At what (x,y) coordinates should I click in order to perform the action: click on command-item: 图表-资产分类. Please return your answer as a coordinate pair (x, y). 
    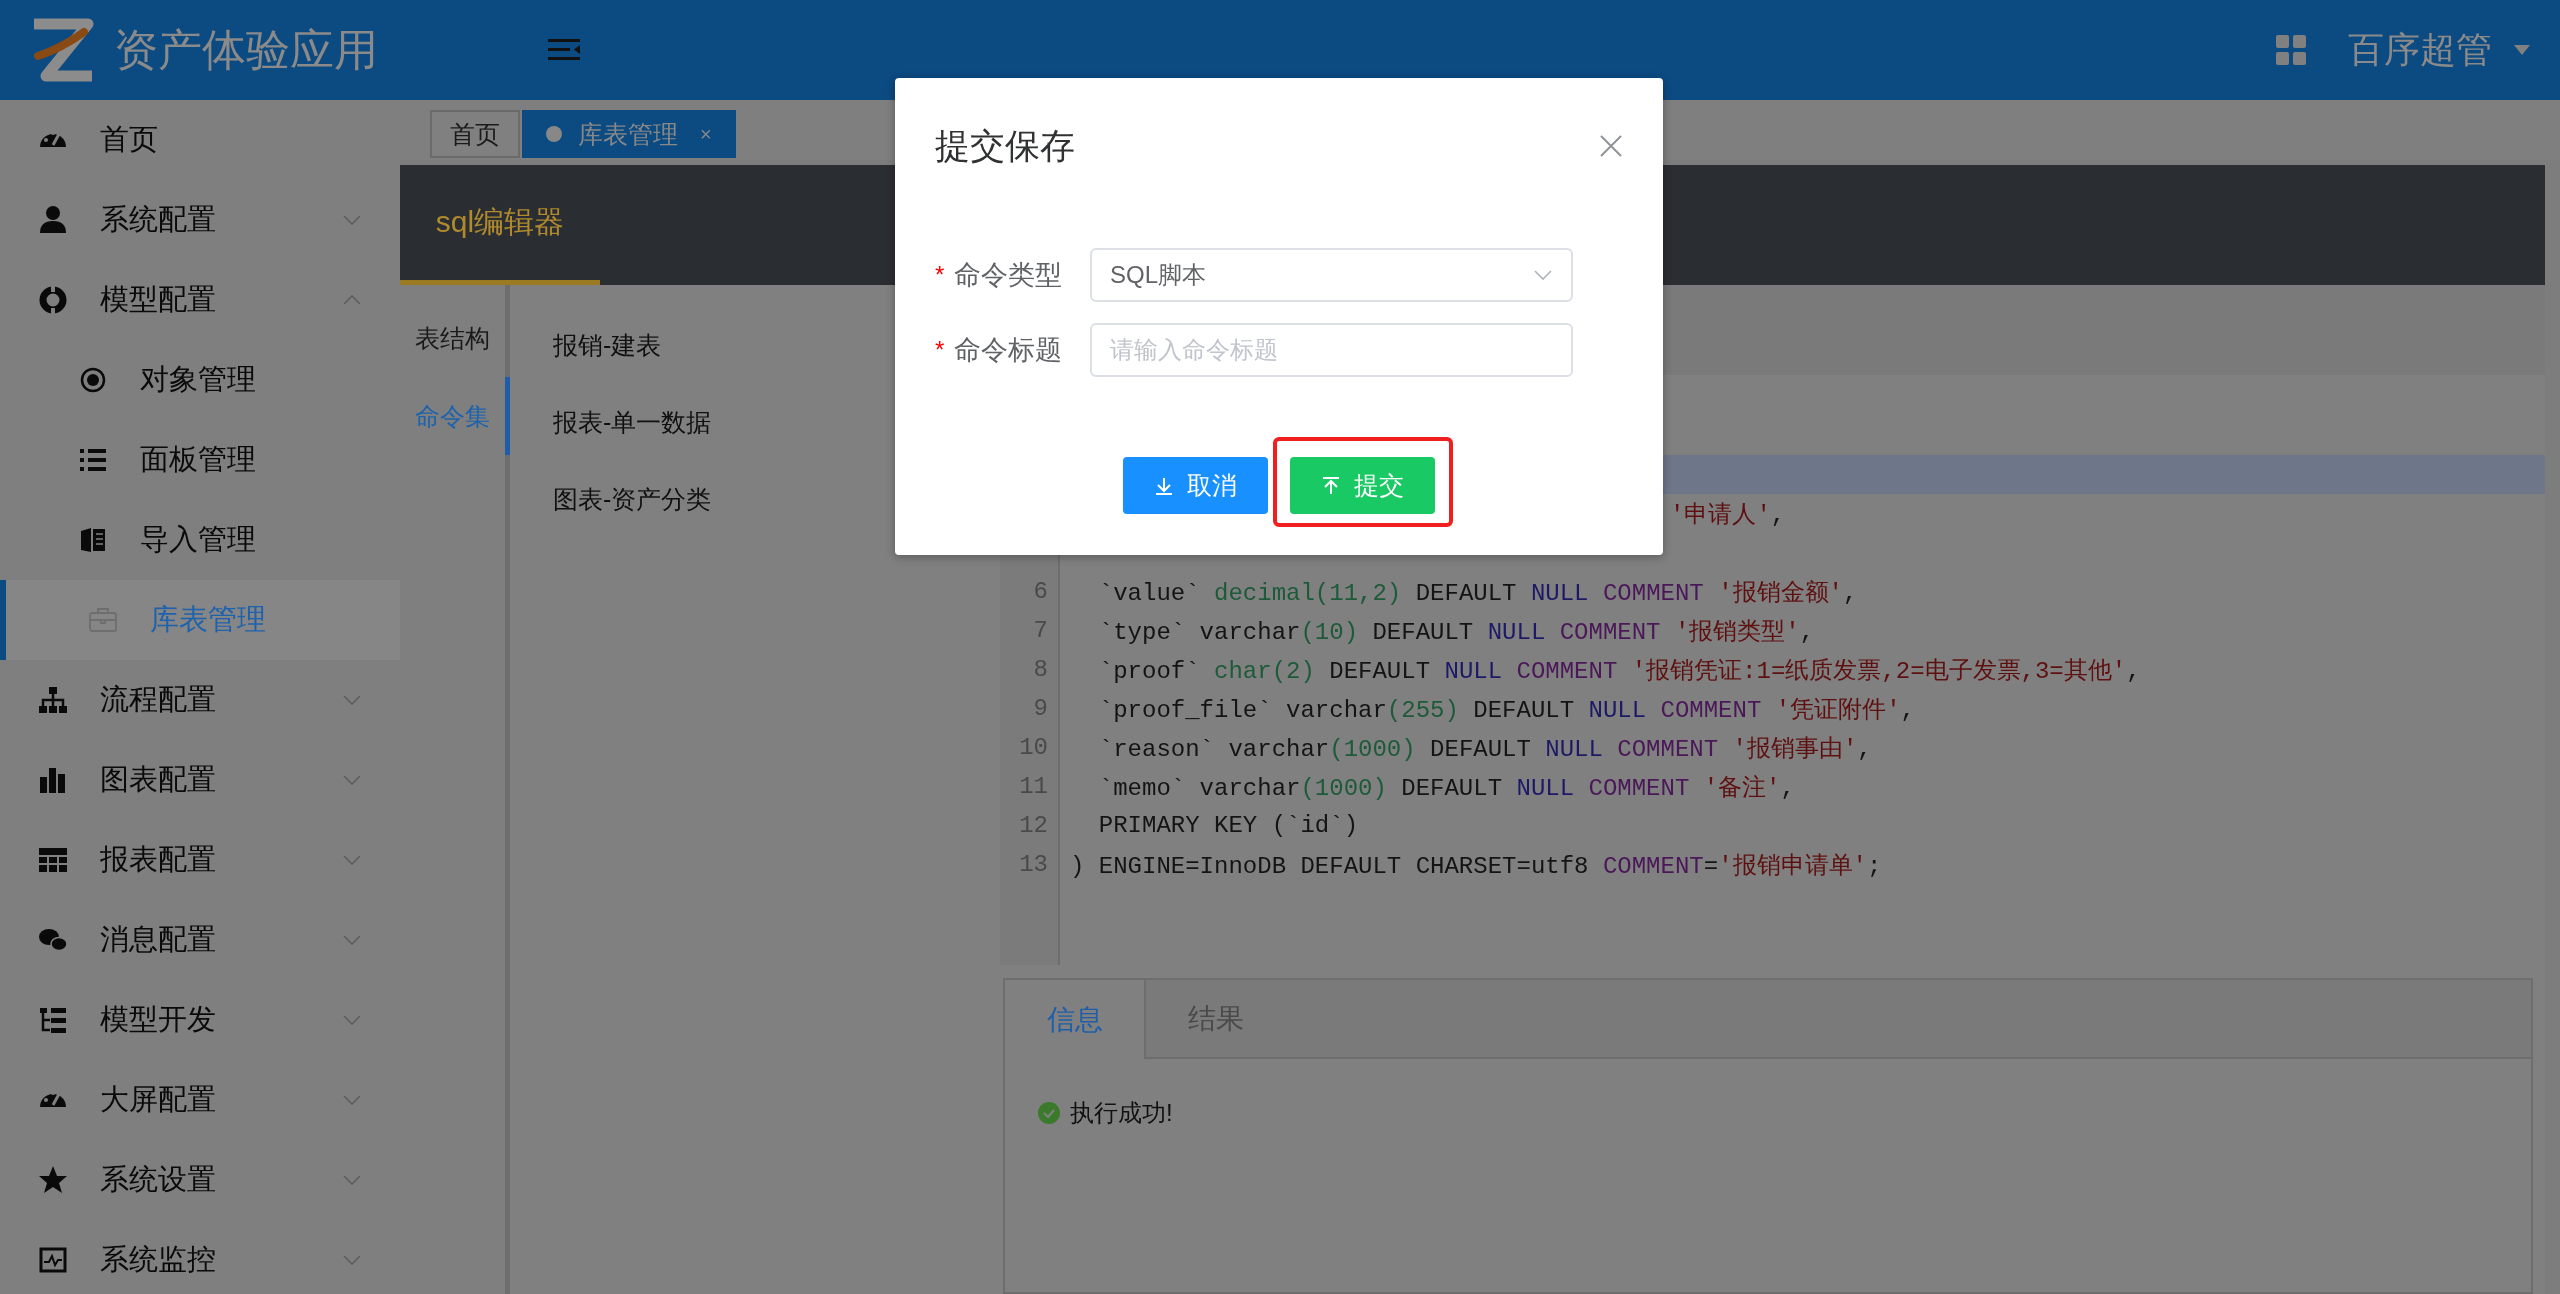
    Looking at the image, I should click on (632, 499).